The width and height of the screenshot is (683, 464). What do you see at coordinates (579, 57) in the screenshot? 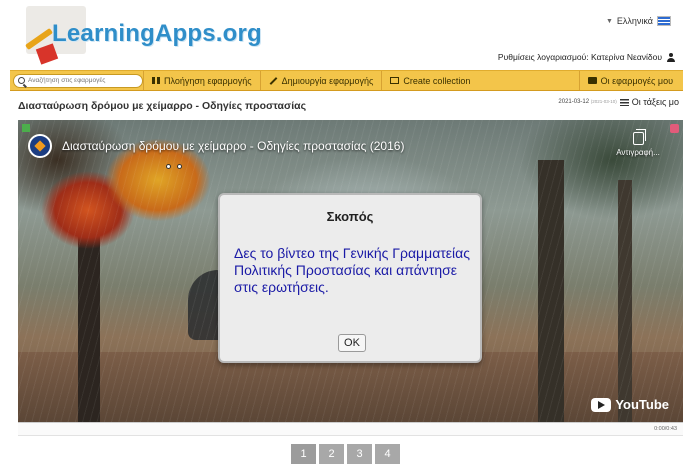
I see `account-label: Ρυθμίσεις λογαριασμού: Κατερίνα Νεανίδου` at bounding box center [579, 57].